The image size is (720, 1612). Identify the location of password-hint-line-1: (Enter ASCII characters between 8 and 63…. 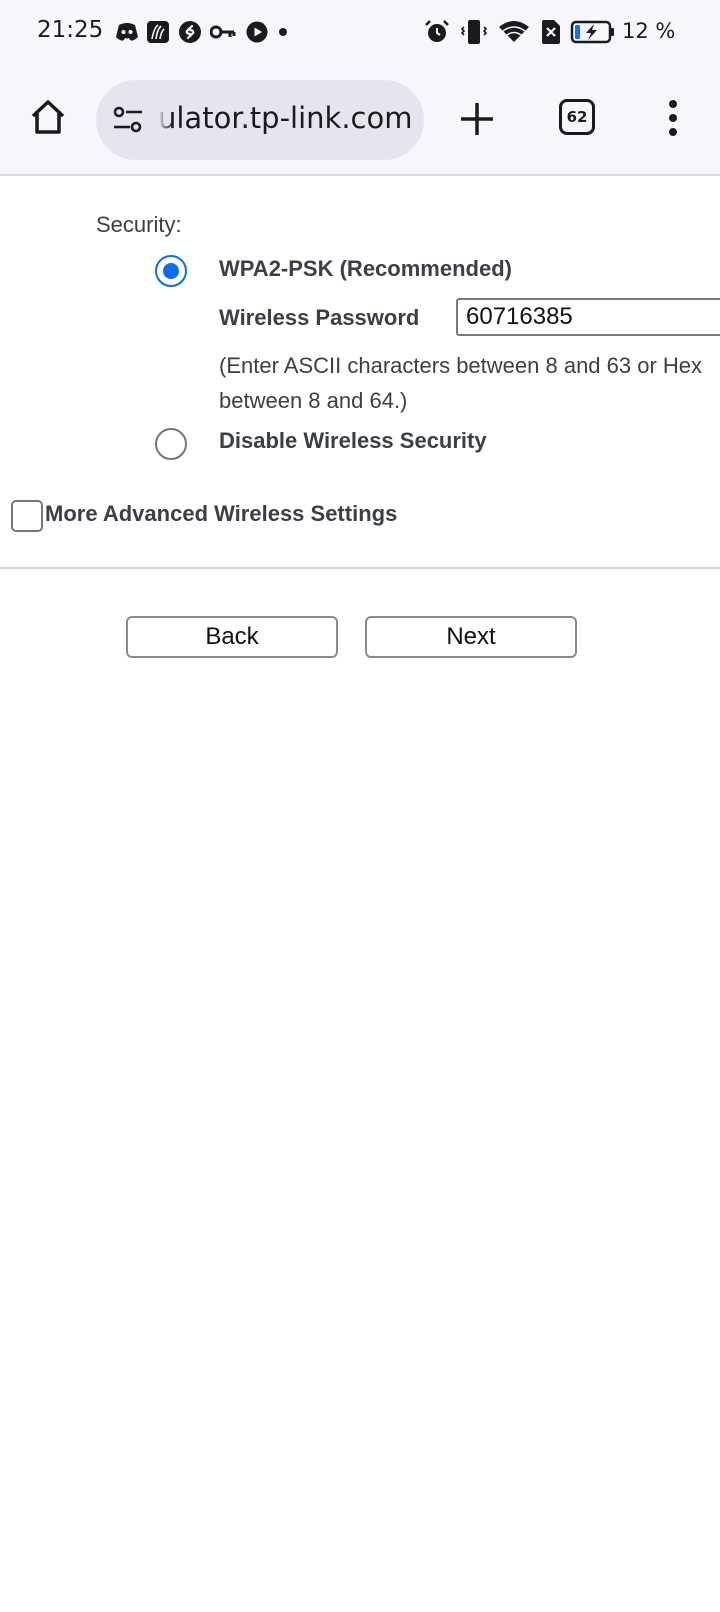
(461, 365).